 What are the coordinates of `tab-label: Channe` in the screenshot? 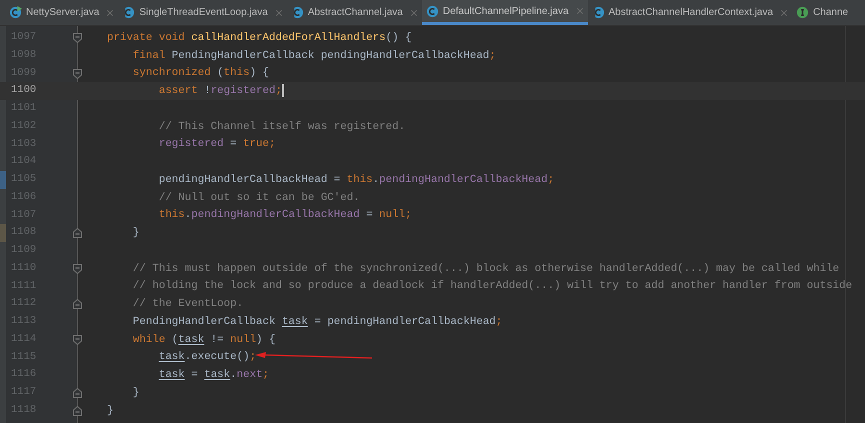 It's located at (830, 13).